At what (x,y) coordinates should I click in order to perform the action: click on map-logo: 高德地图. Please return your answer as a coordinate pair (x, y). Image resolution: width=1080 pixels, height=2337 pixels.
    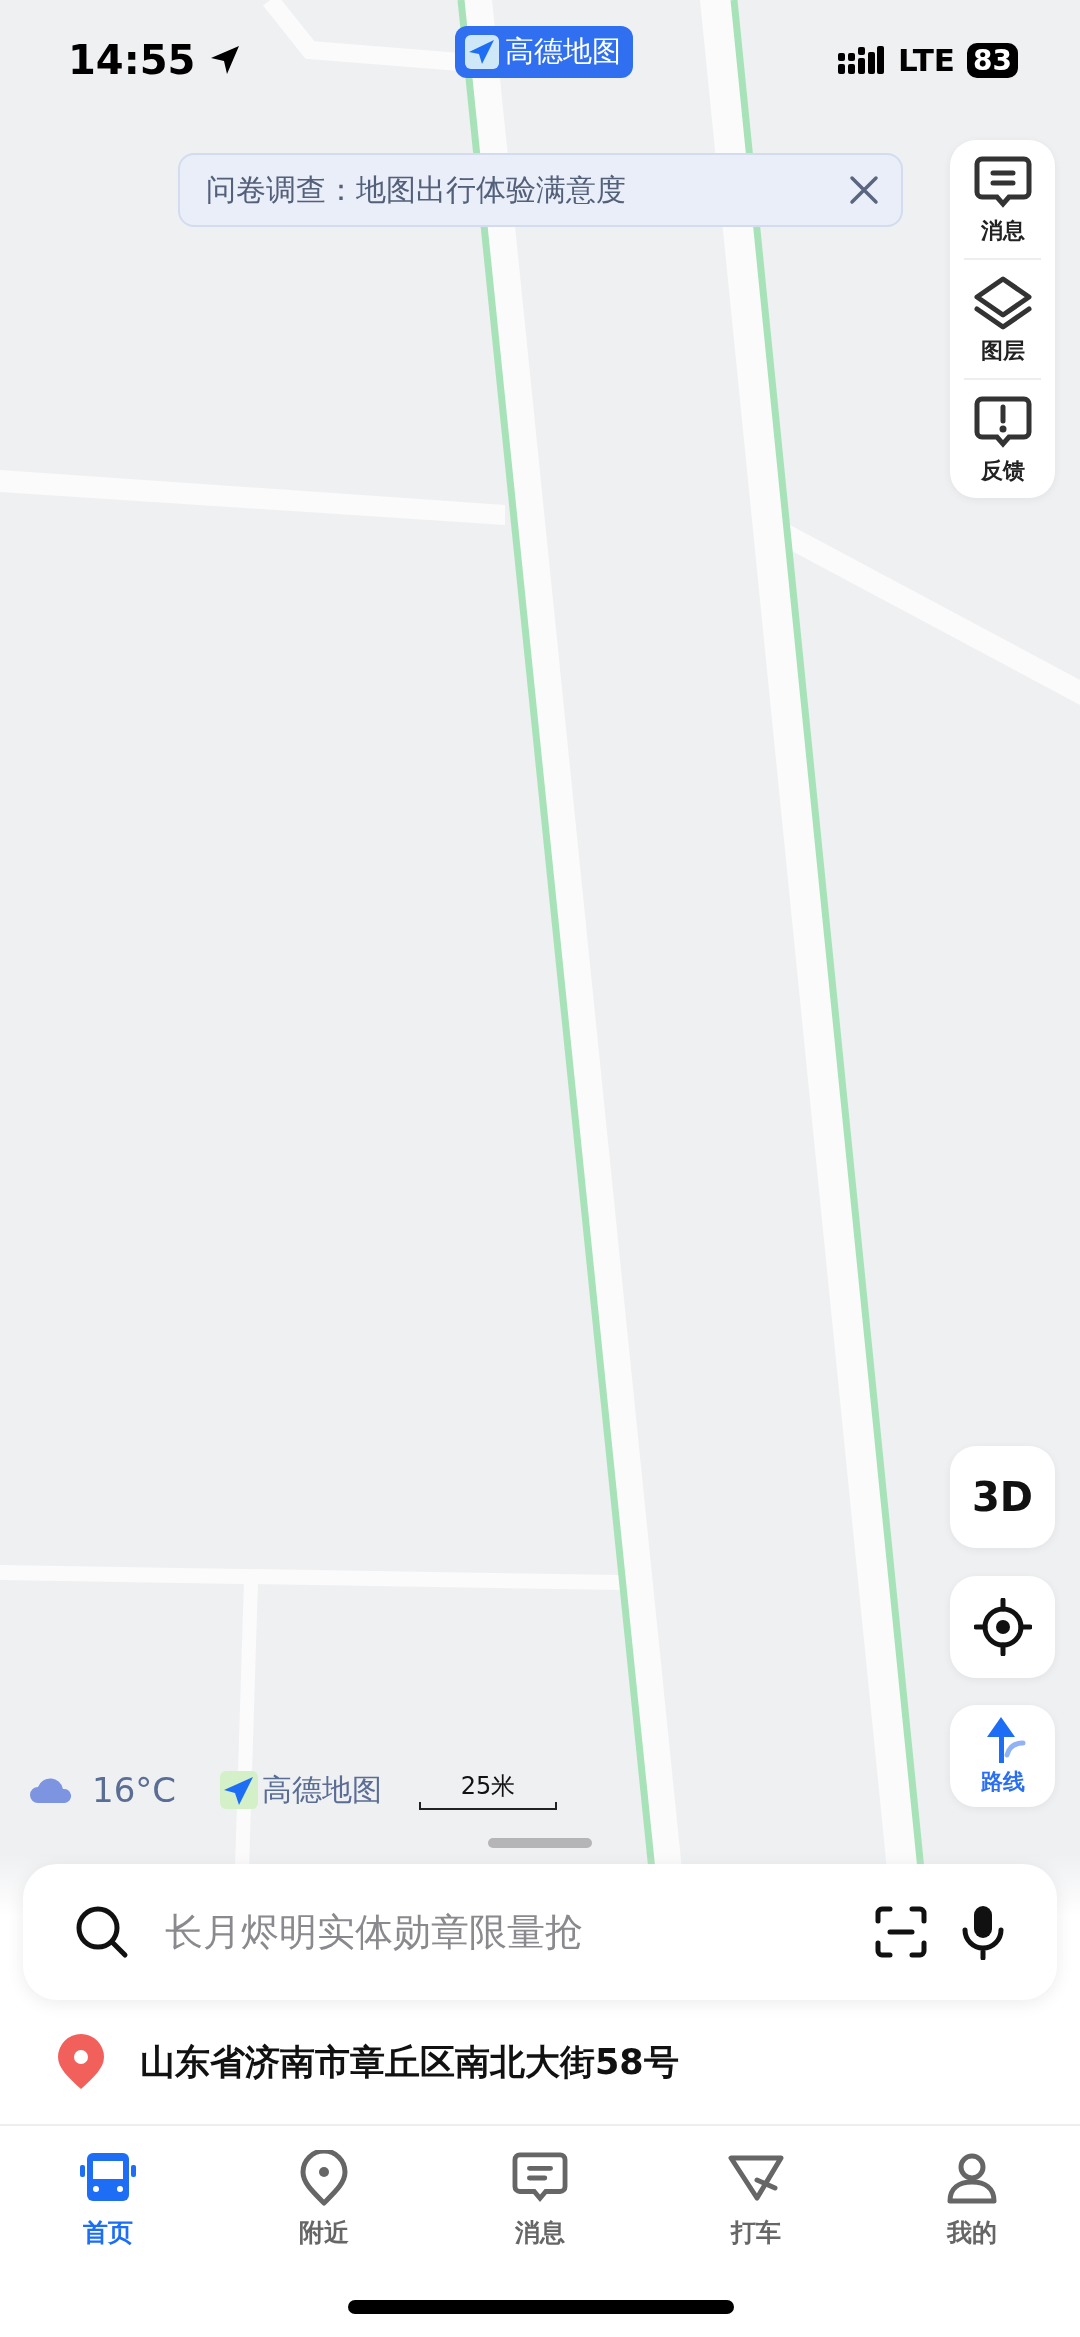
    Looking at the image, I should click on (322, 1789).